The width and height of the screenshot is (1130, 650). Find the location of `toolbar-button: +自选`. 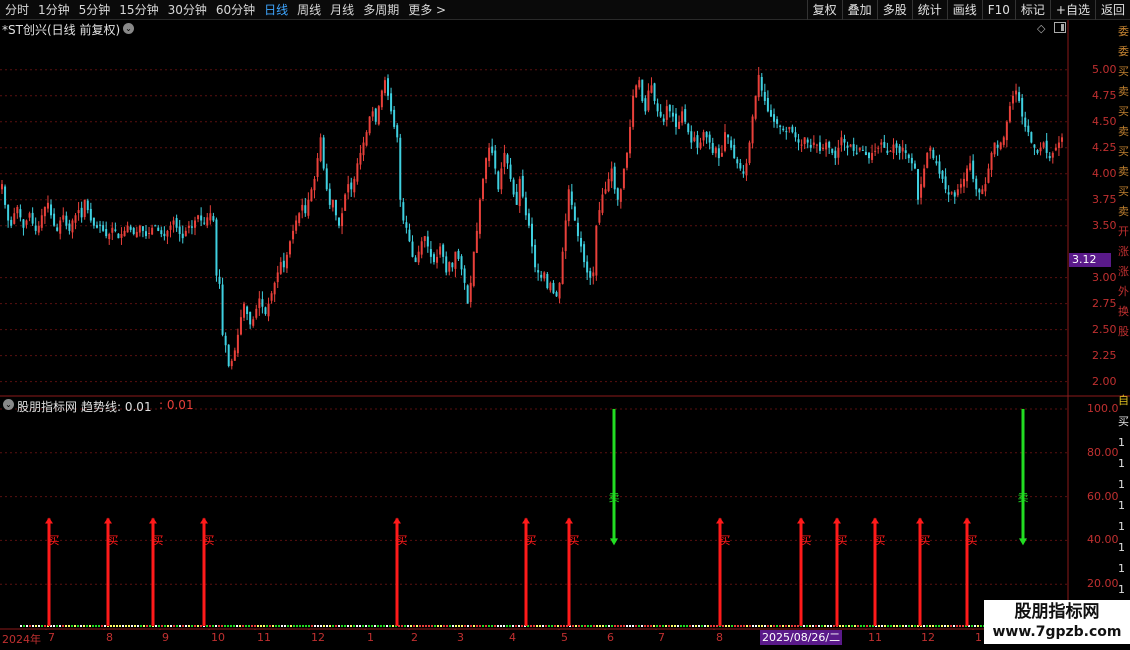

toolbar-button: +自选 is located at coordinates (1072, 10).